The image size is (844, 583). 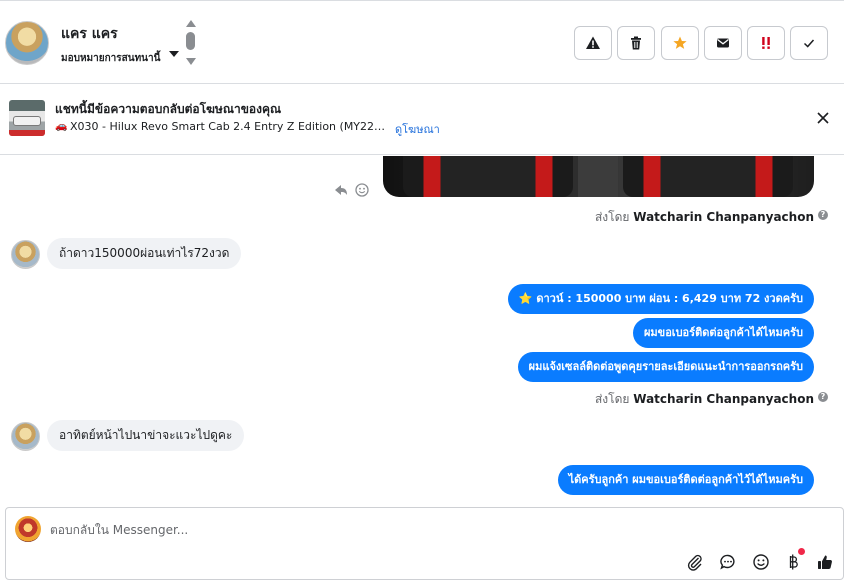 What do you see at coordinates (801, 551) in the screenshot?
I see `notification-dot` at bounding box center [801, 551].